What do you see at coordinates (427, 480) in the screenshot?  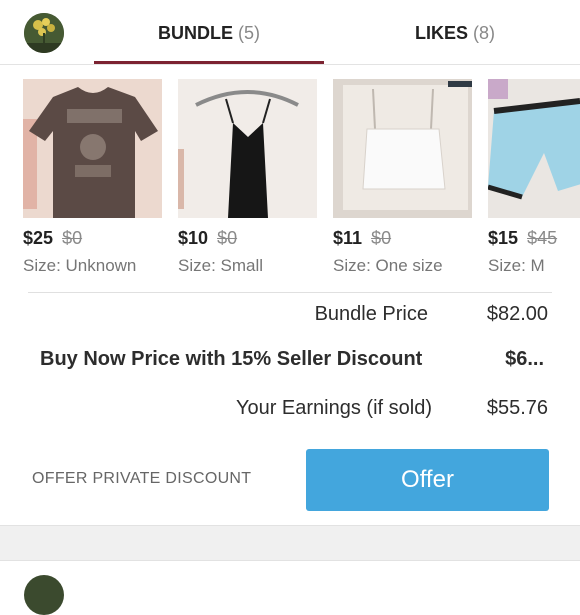 I see `offer-button: Offer` at bounding box center [427, 480].